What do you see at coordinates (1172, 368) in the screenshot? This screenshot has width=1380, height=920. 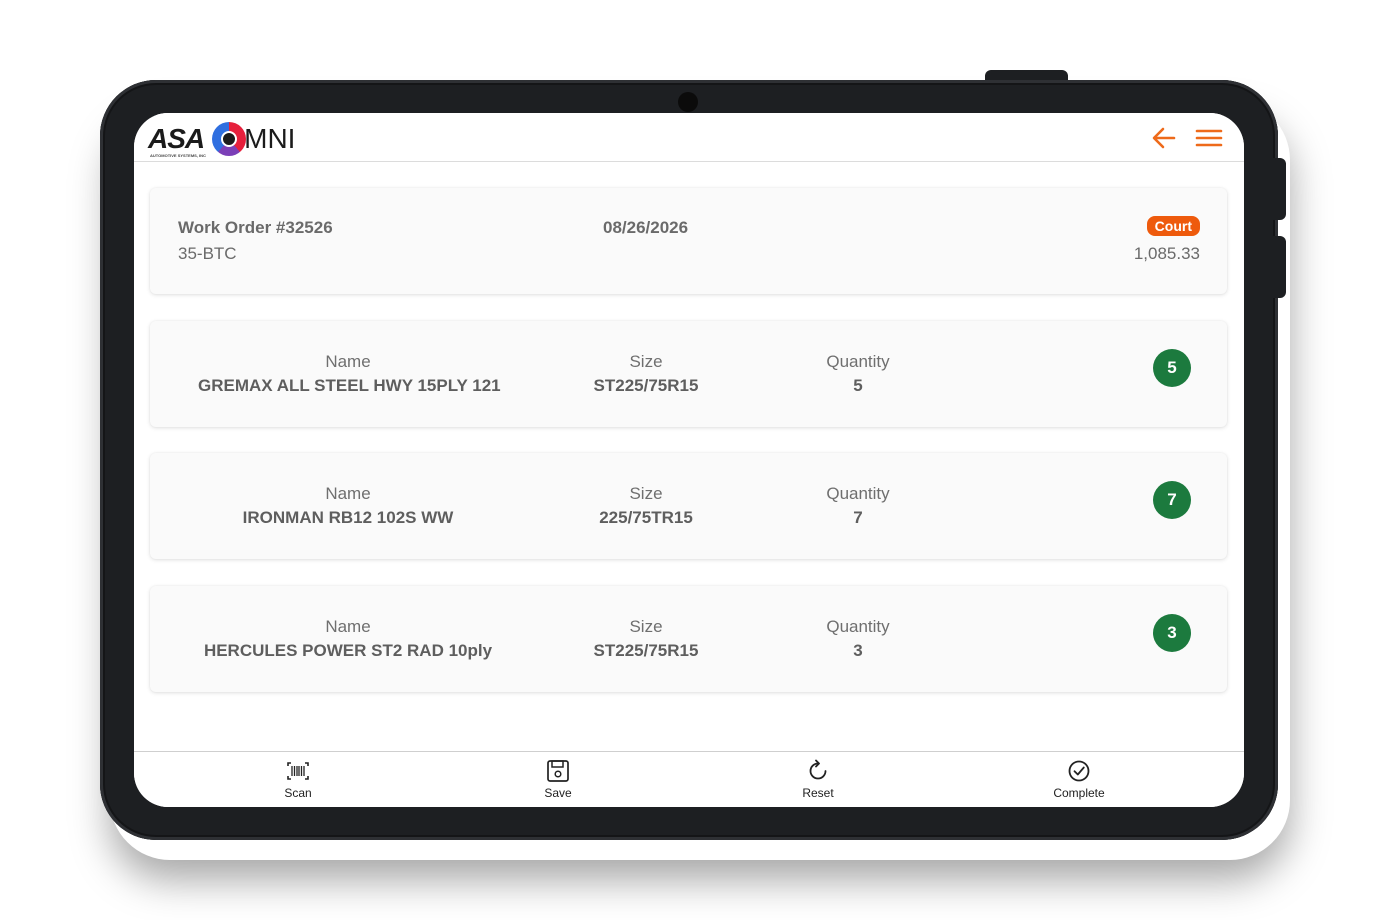 I see `scanned-count-badge: 5` at bounding box center [1172, 368].